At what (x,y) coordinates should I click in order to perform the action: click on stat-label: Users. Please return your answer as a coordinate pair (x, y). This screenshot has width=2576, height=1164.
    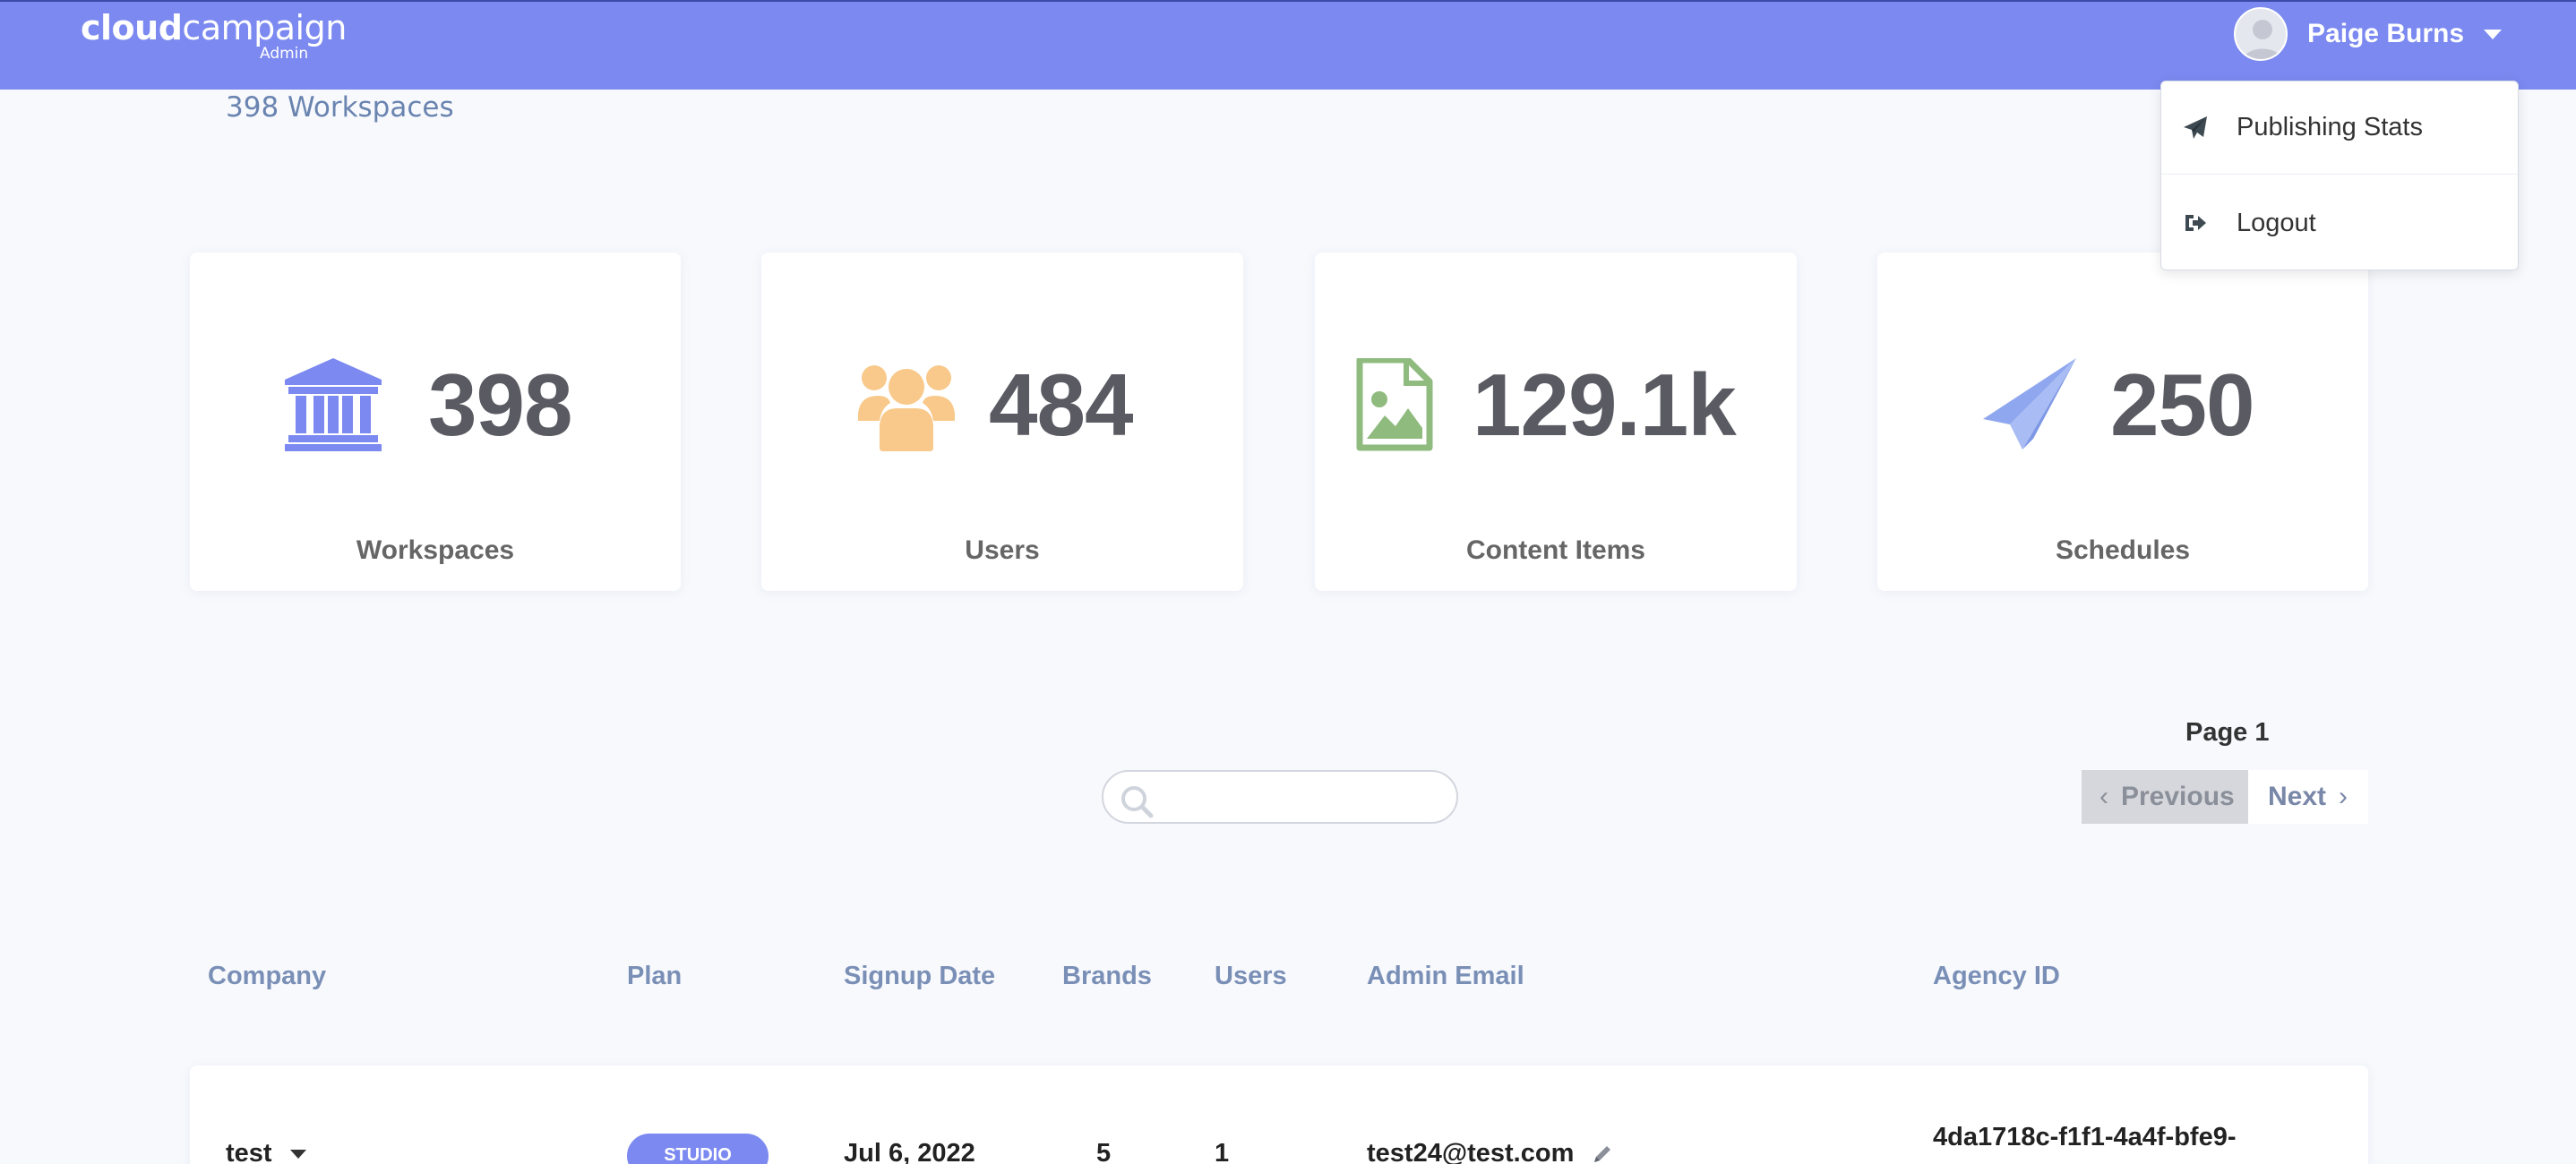
    Looking at the image, I should click on (1002, 550).